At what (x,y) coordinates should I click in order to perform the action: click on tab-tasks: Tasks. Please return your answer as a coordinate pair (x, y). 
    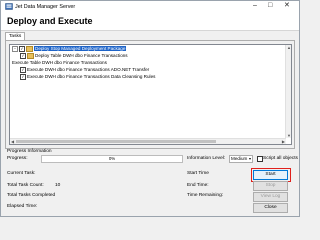
    Looking at the image, I should click on (15, 36).